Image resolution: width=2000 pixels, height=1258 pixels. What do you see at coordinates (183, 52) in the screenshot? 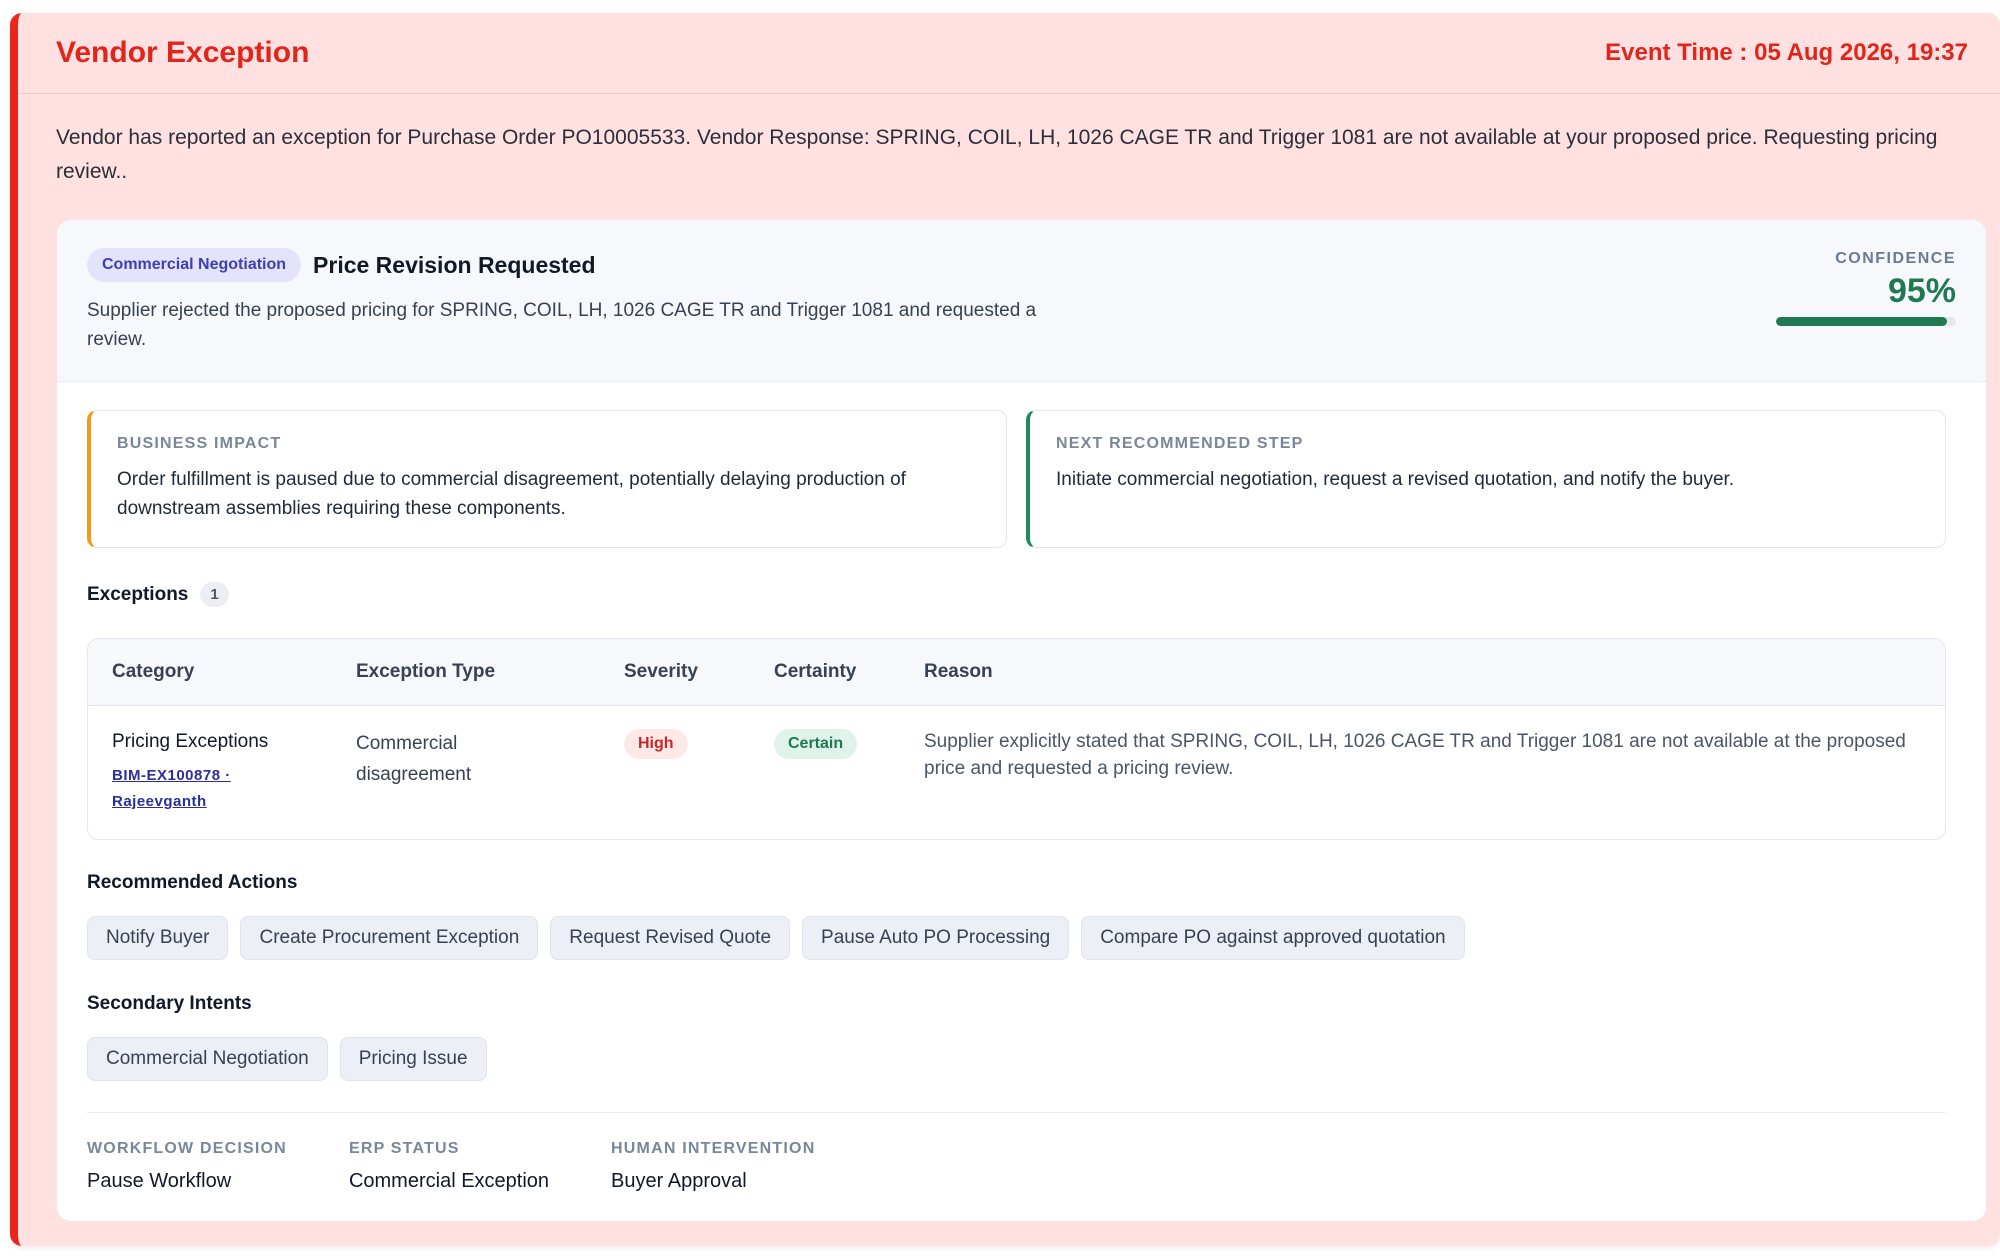
I see `panel-title: Vendor Exception` at bounding box center [183, 52].